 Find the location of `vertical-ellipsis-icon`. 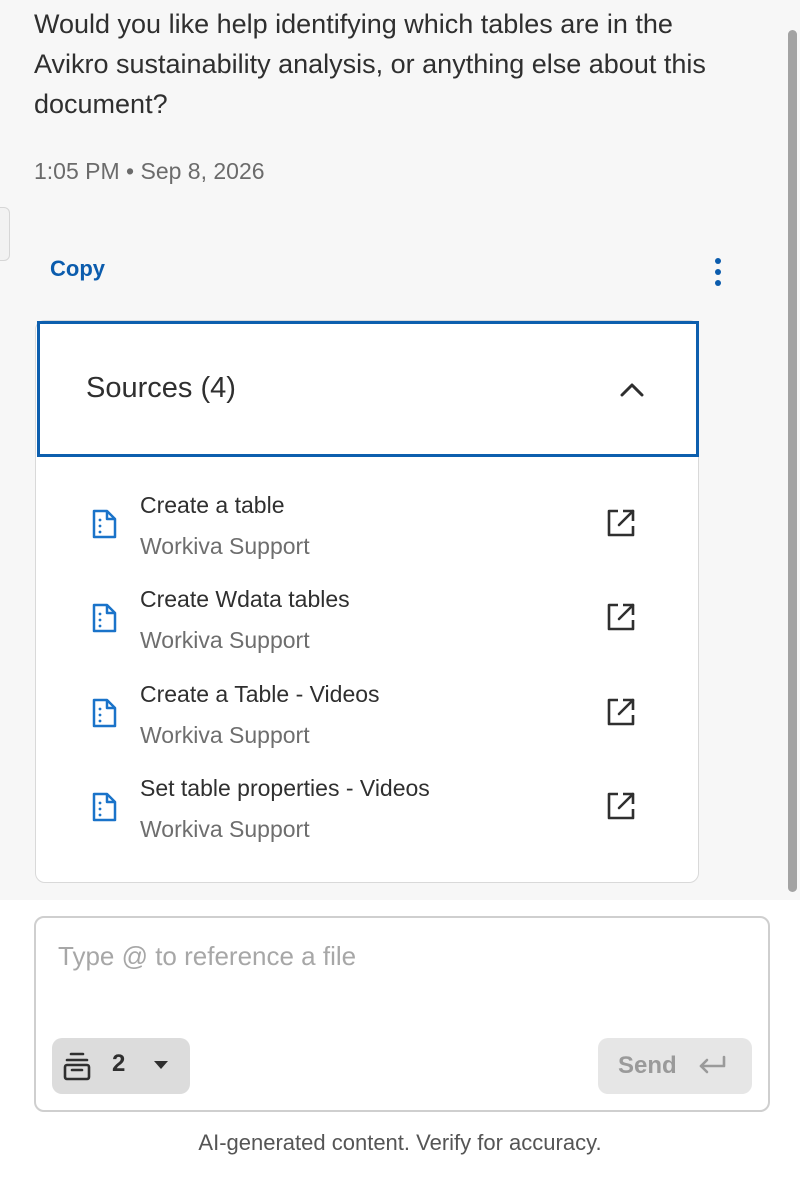

vertical-ellipsis-icon is located at coordinates (718, 272).